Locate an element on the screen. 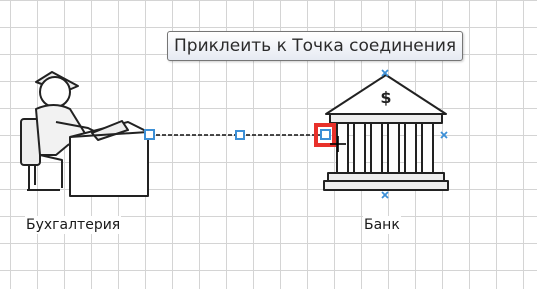 The height and width of the screenshot is (289, 537). glue-tooltip: Приклеить к Точка соединения is located at coordinates (315, 46).